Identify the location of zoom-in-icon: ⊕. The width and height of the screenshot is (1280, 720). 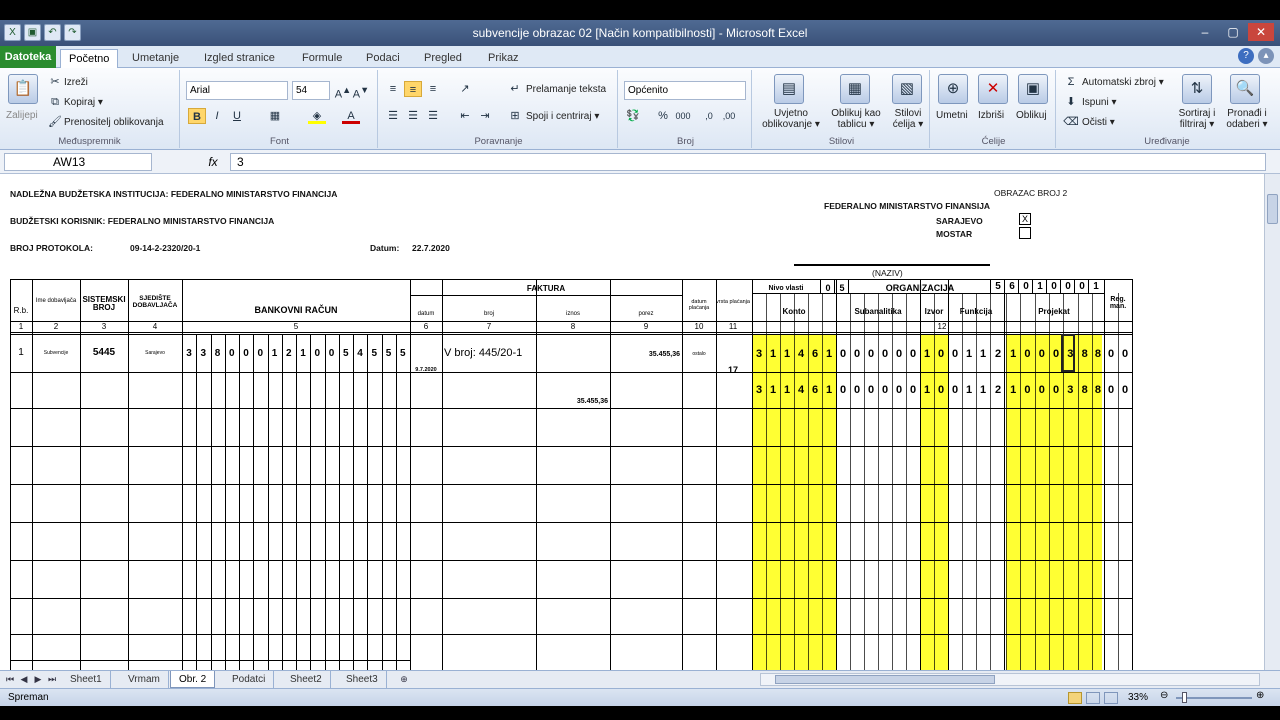
(1260, 695).